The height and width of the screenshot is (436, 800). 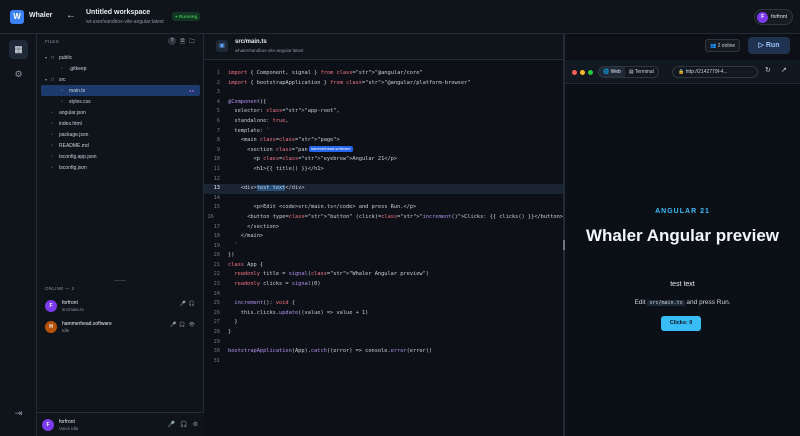 I want to click on tree-item-label: package.json, so click(x=74, y=134).